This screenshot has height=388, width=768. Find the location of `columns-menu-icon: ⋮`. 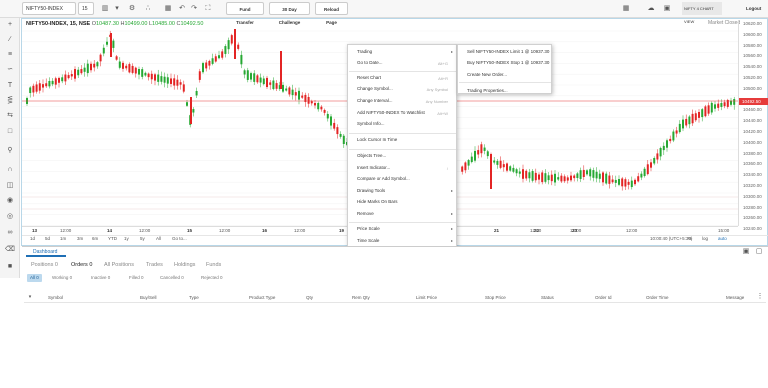

columns-menu-icon: ⋮ is located at coordinates (760, 297).